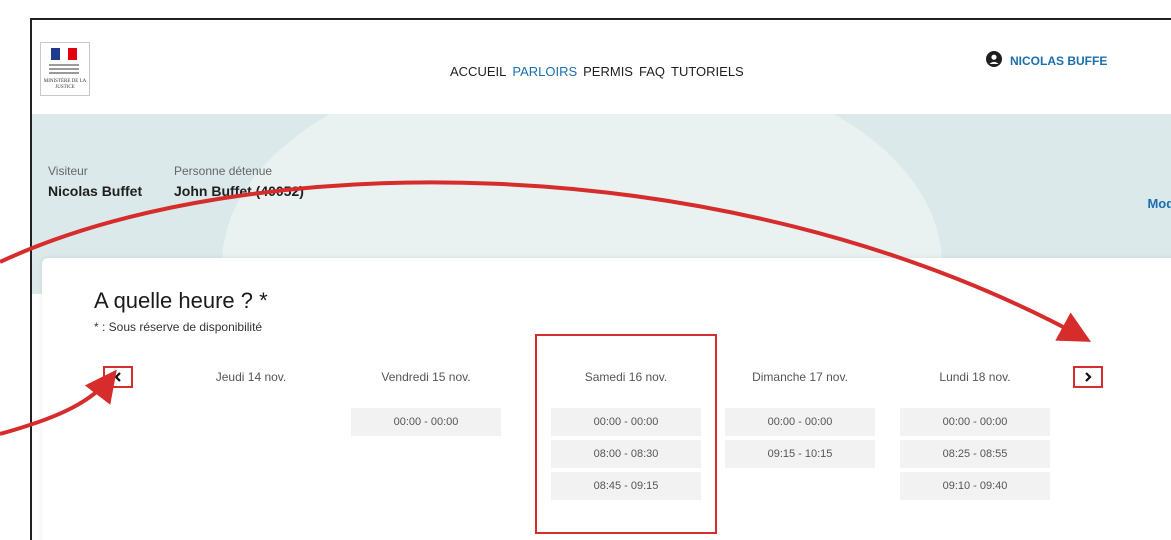 The image size is (1171, 540). I want to click on nav-accueil: ACCUEIL, so click(478, 71).